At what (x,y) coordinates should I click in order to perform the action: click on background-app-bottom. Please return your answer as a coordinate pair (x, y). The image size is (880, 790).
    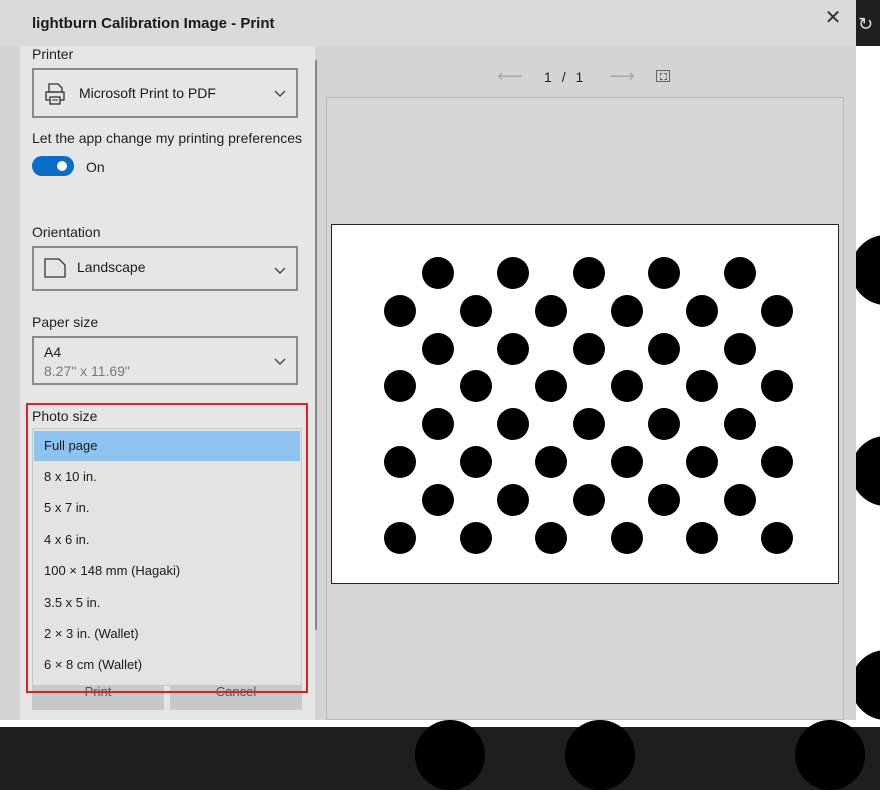
    Looking at the image, I should click on (440, 755).